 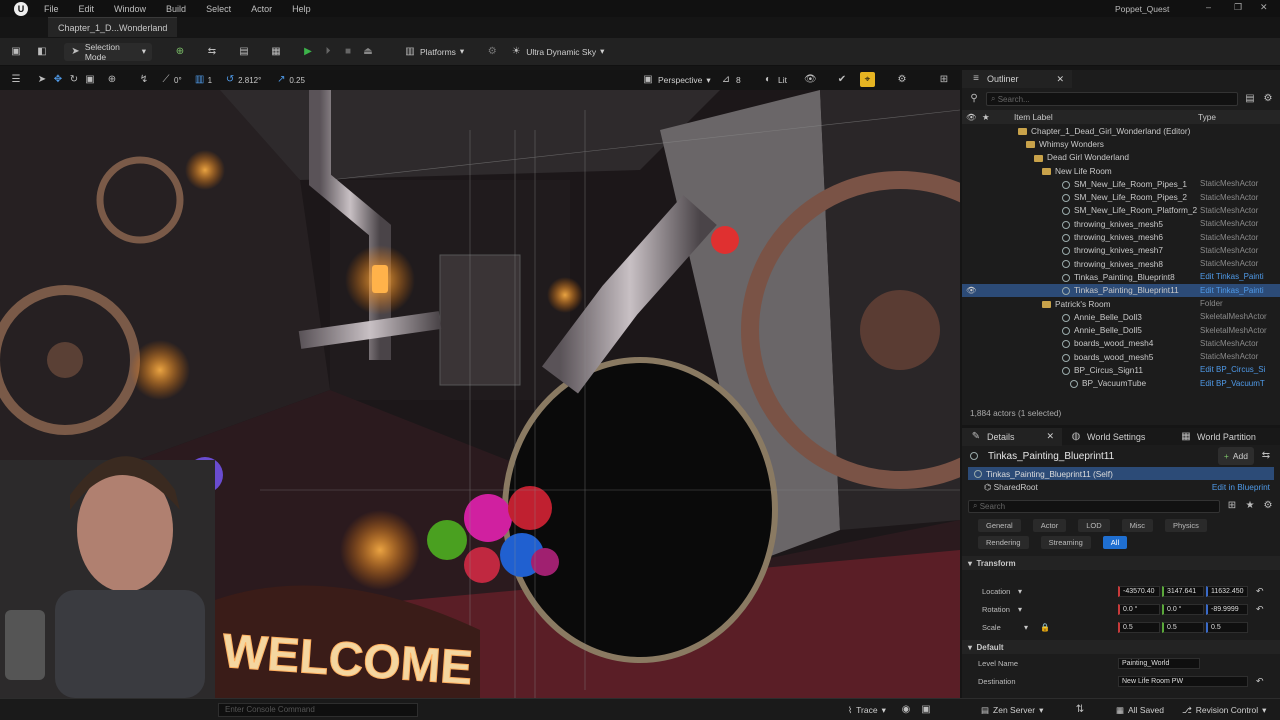 I want to click on camera-speed-value: 0.25, so click(x=297, y=80).